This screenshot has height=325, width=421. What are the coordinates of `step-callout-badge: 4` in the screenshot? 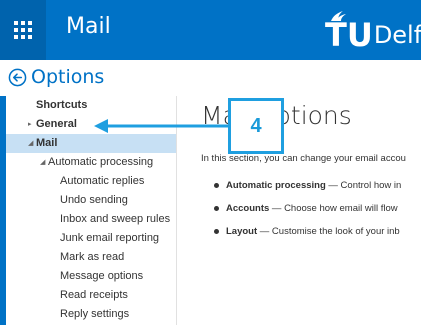 It's located at (256, 126).